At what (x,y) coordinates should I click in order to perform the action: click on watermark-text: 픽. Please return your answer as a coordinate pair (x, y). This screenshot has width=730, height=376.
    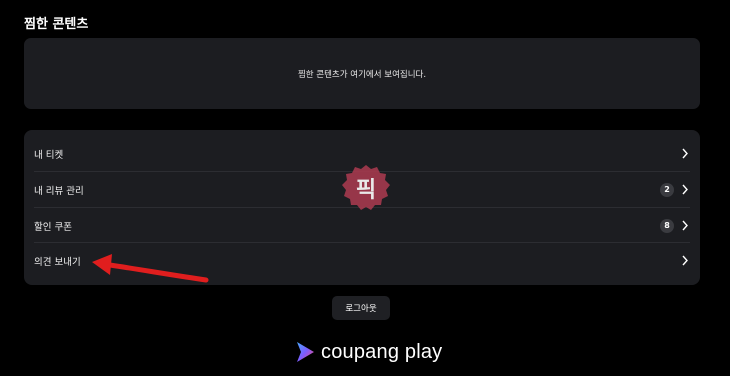
    Looking at the image, I should click on (366, 190).